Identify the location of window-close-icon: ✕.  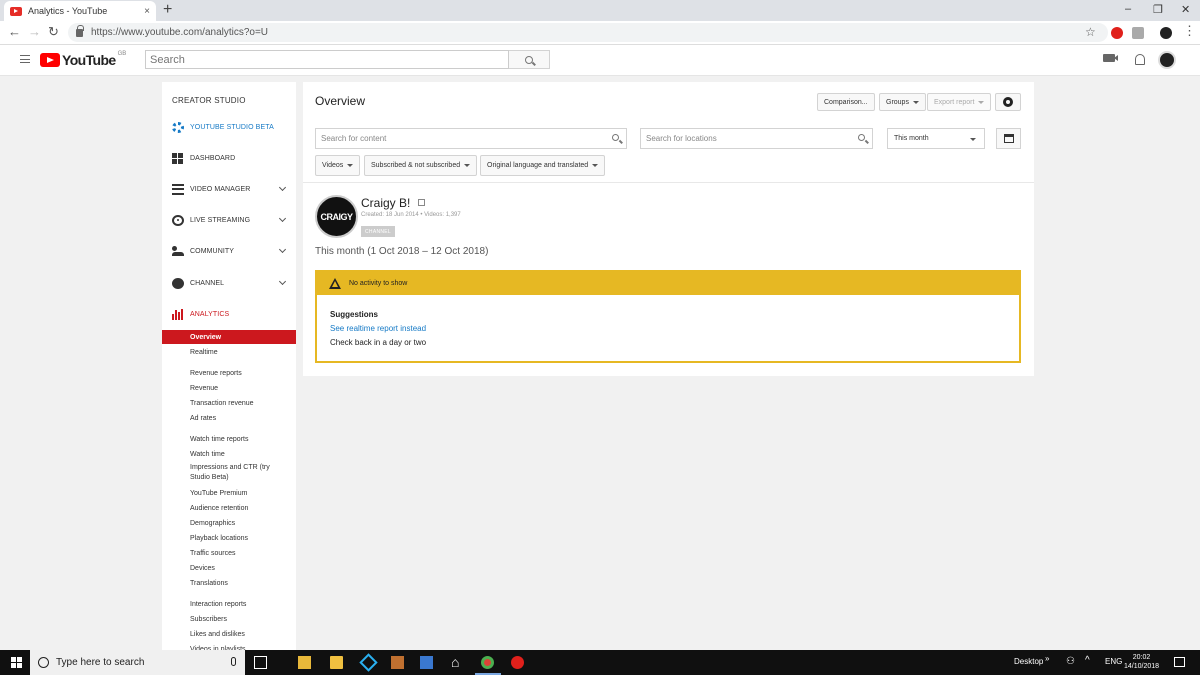
(1185, 9).